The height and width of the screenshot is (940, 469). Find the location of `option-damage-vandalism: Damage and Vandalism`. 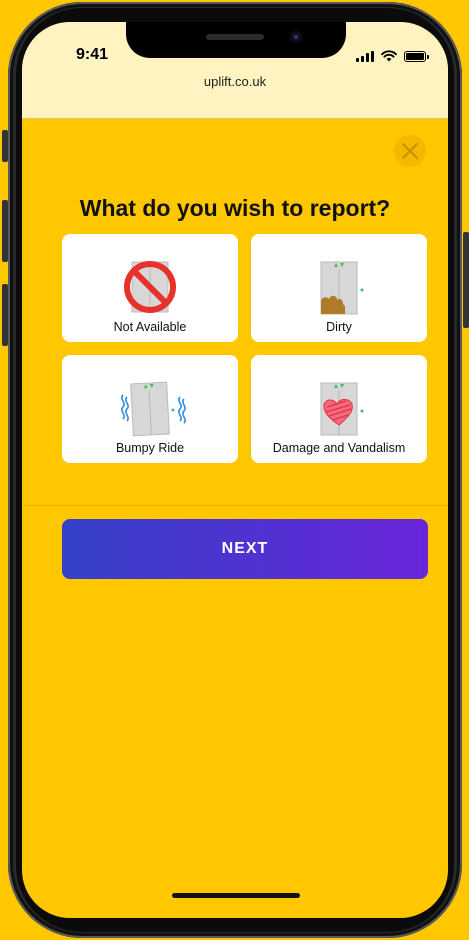

option-damage-vandalism: Damage and Vandalism is located at coordinates (339, 409).